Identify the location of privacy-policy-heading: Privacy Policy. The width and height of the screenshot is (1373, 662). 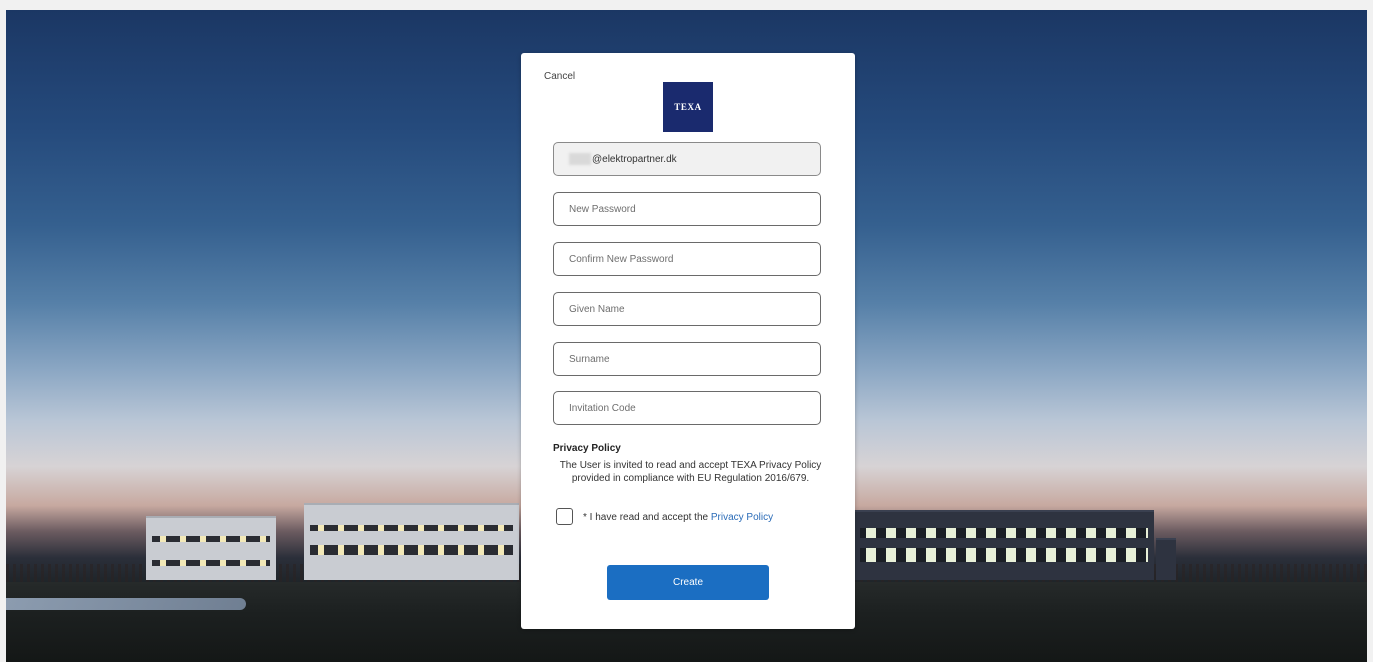
(587, 448).